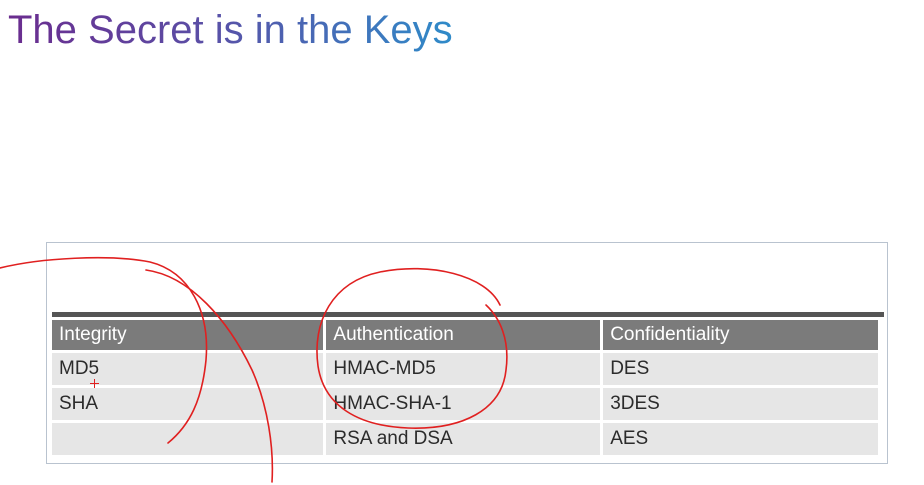 This screenshot has height=485, width=924. I want to click on table-cell: RSA and DSA, so click(463, 439).